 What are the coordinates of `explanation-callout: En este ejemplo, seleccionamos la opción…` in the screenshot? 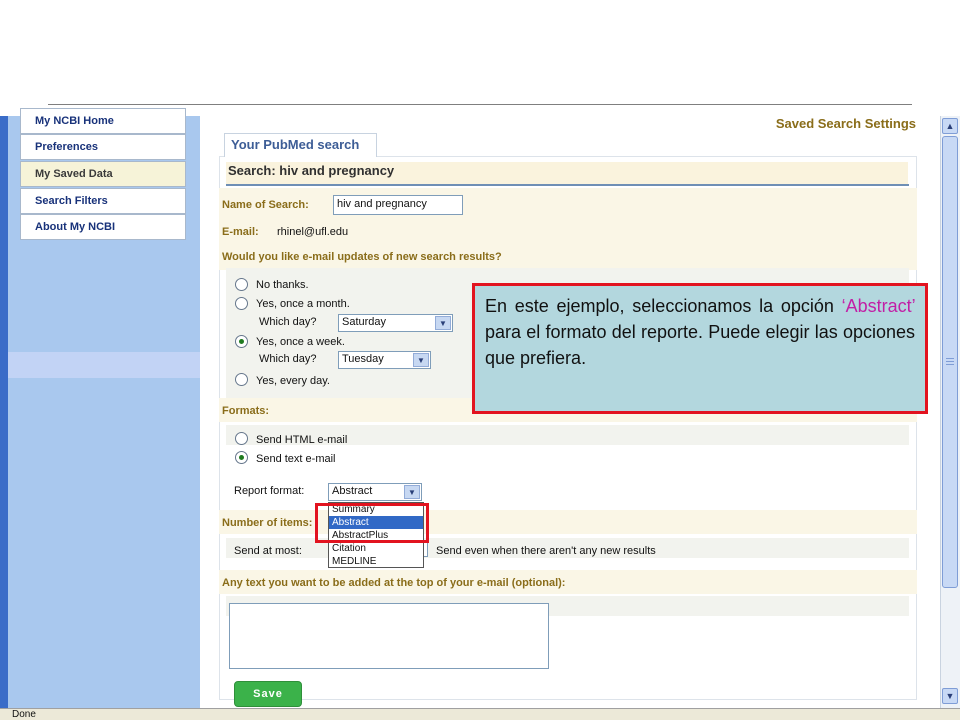 It's located at (700, 348).